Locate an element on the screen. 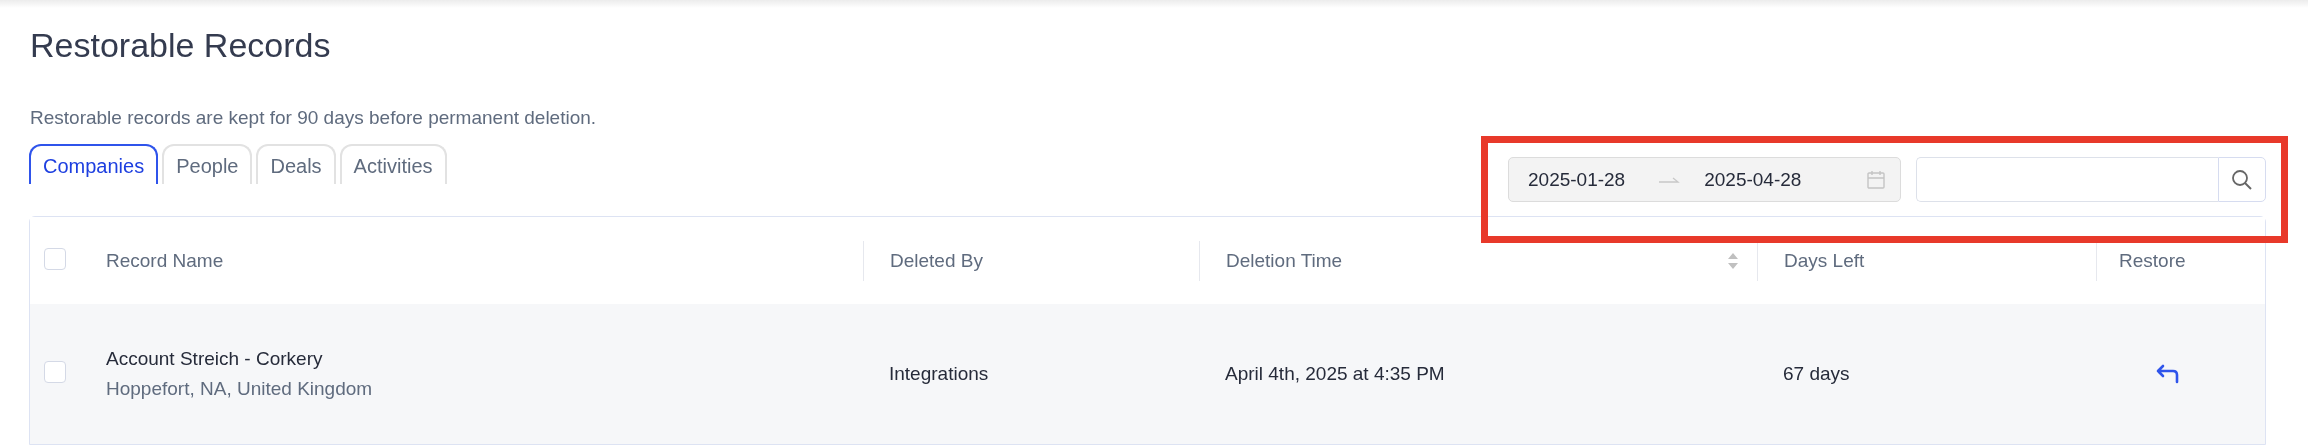 The image size is (2308, 448). end-date: 2025-04-28 is located at coordinates (1753, 179).